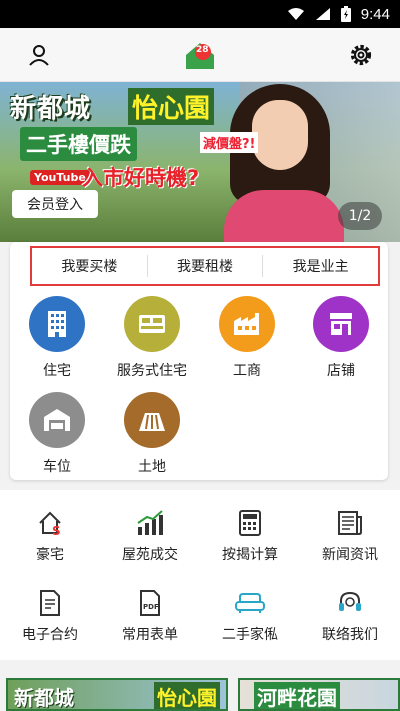 The height and width of the screenshot is (711, 400). What do you see at coordinates (284, 162) in the screenshot?
I see `banner-presenter-image` at bounding box center [284, 162].